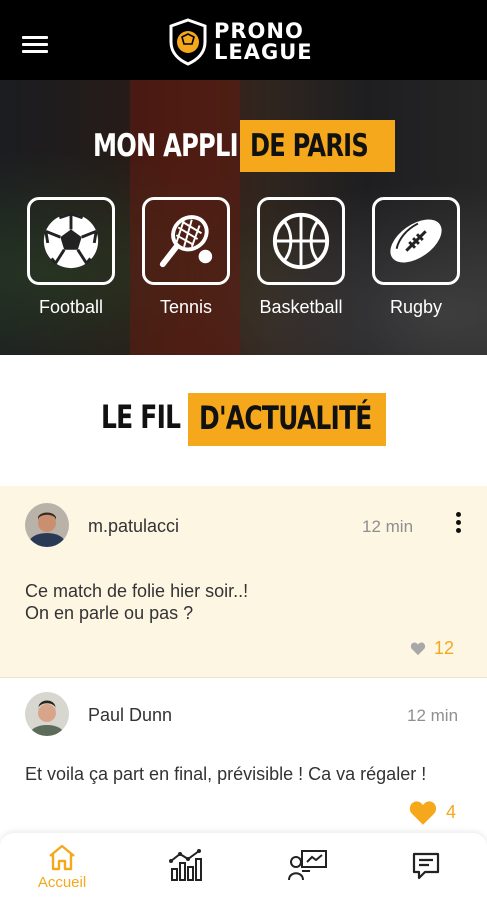 This screenshot has width=487, height=900. I want to click on stats-chart-icon, so click(185, 865).